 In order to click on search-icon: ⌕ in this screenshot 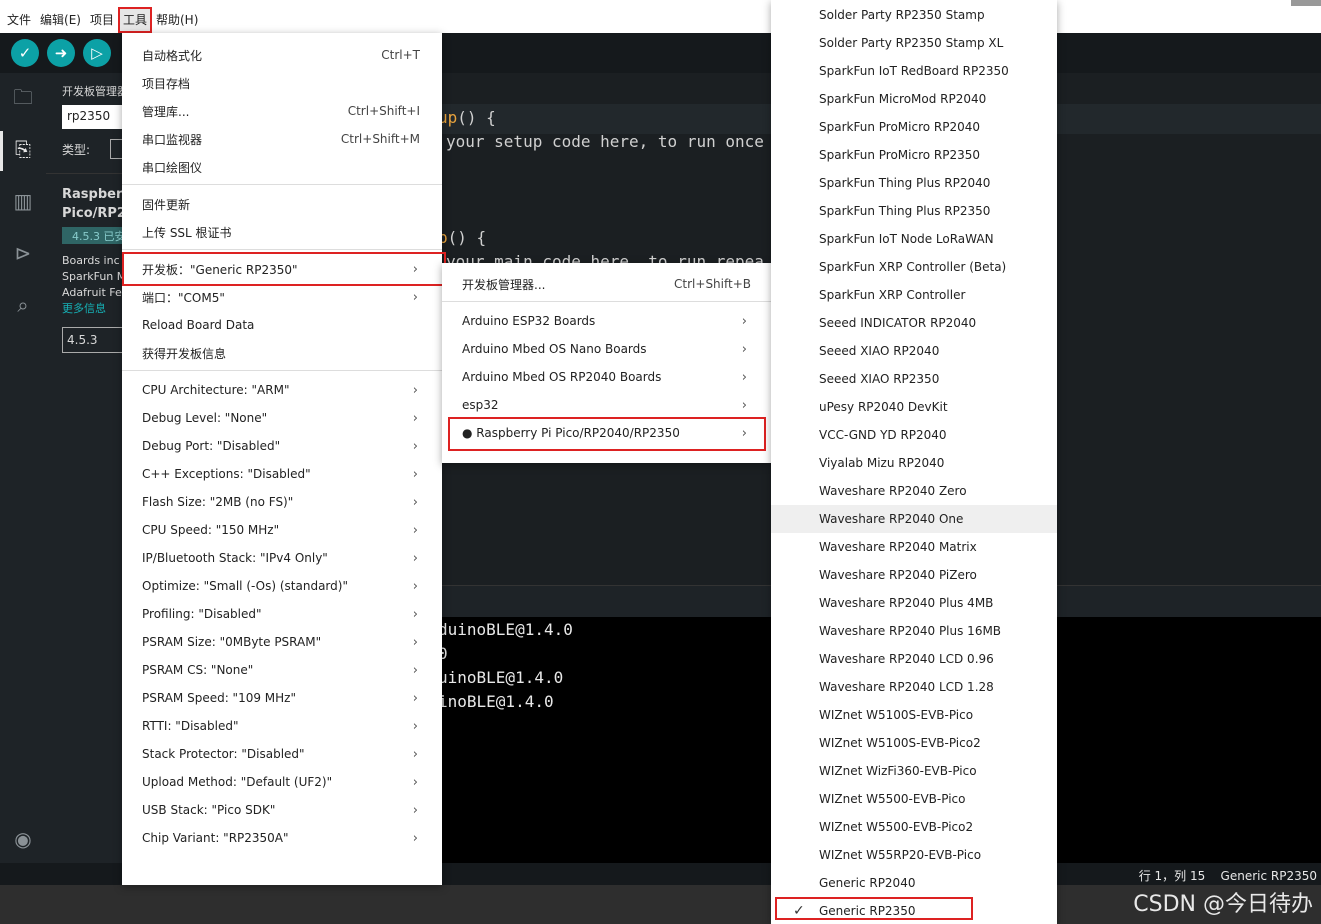, I will do `click(23, 305)`.